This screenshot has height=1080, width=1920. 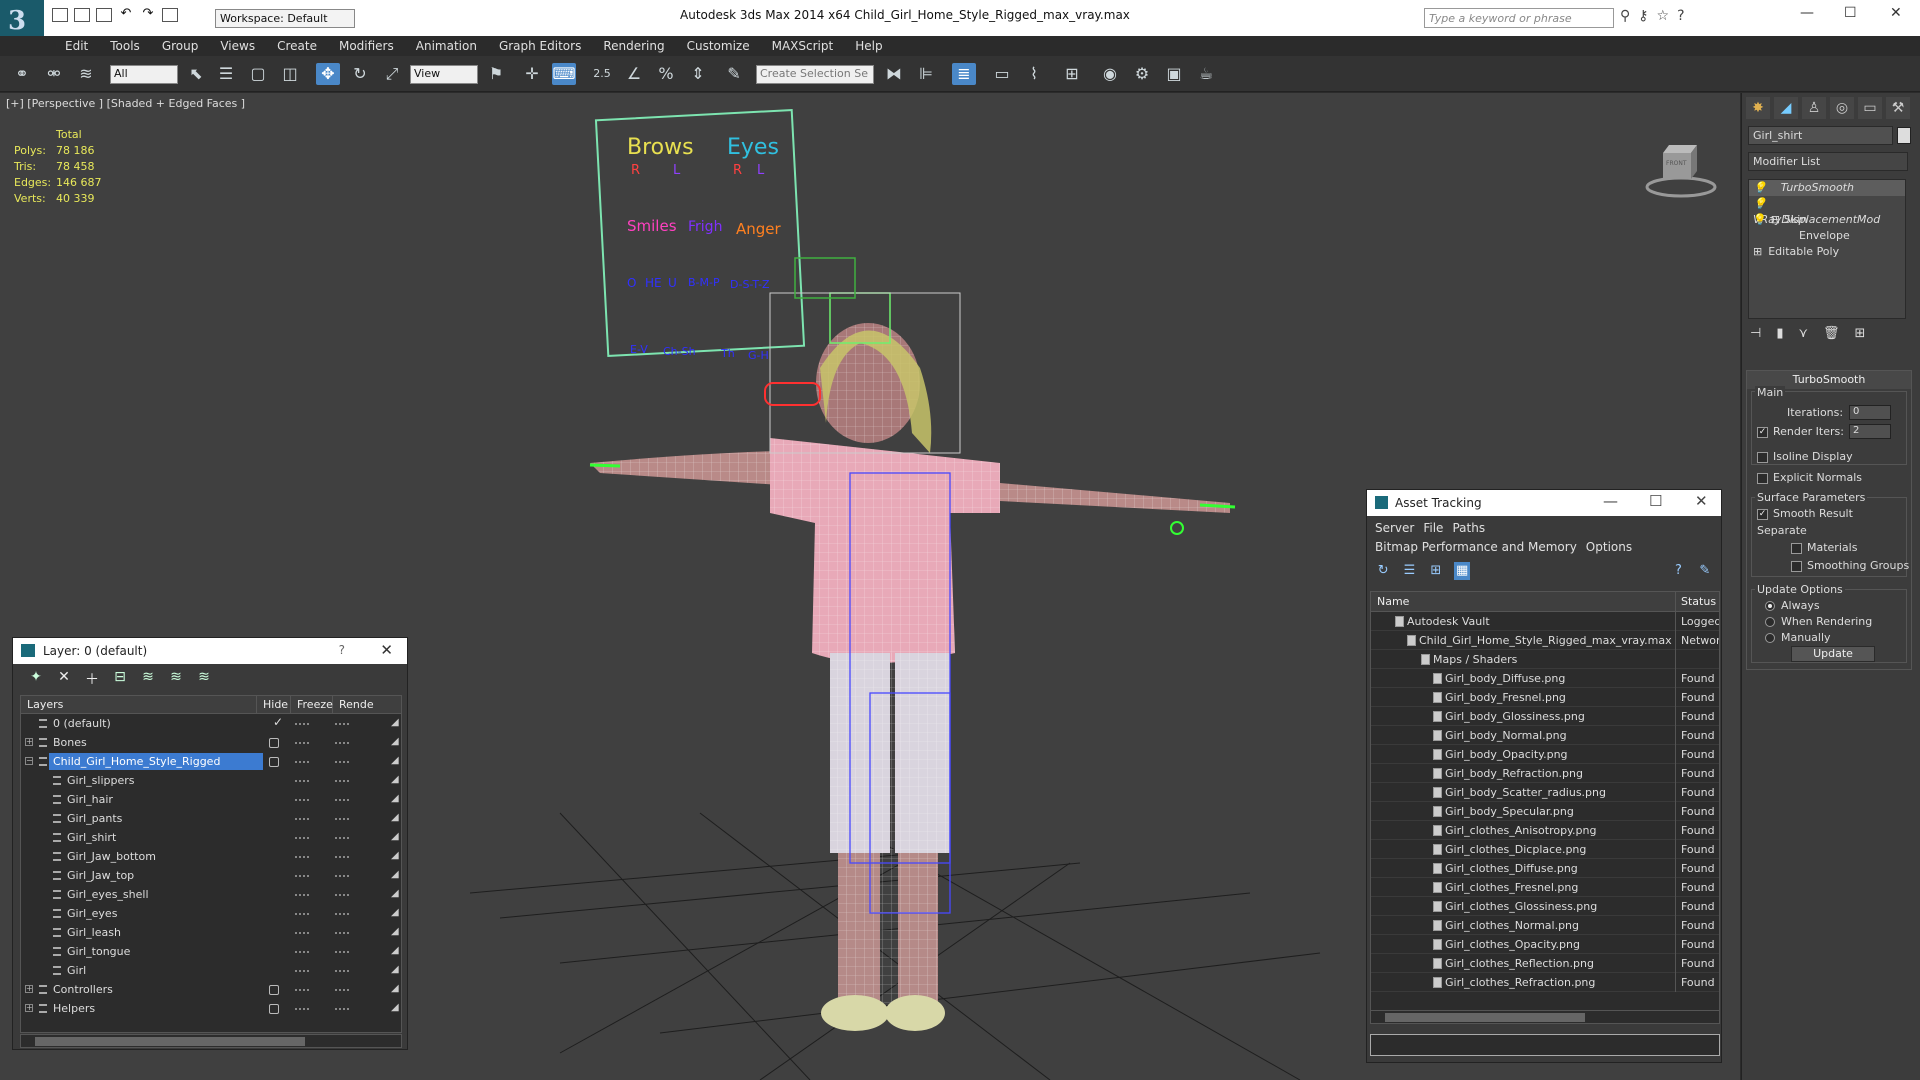 What do you see at coordinates (1545, 621) in the screenshot?
I see `asset-row: Autodesk Vault Logged` at bounding box center [1545, 621].